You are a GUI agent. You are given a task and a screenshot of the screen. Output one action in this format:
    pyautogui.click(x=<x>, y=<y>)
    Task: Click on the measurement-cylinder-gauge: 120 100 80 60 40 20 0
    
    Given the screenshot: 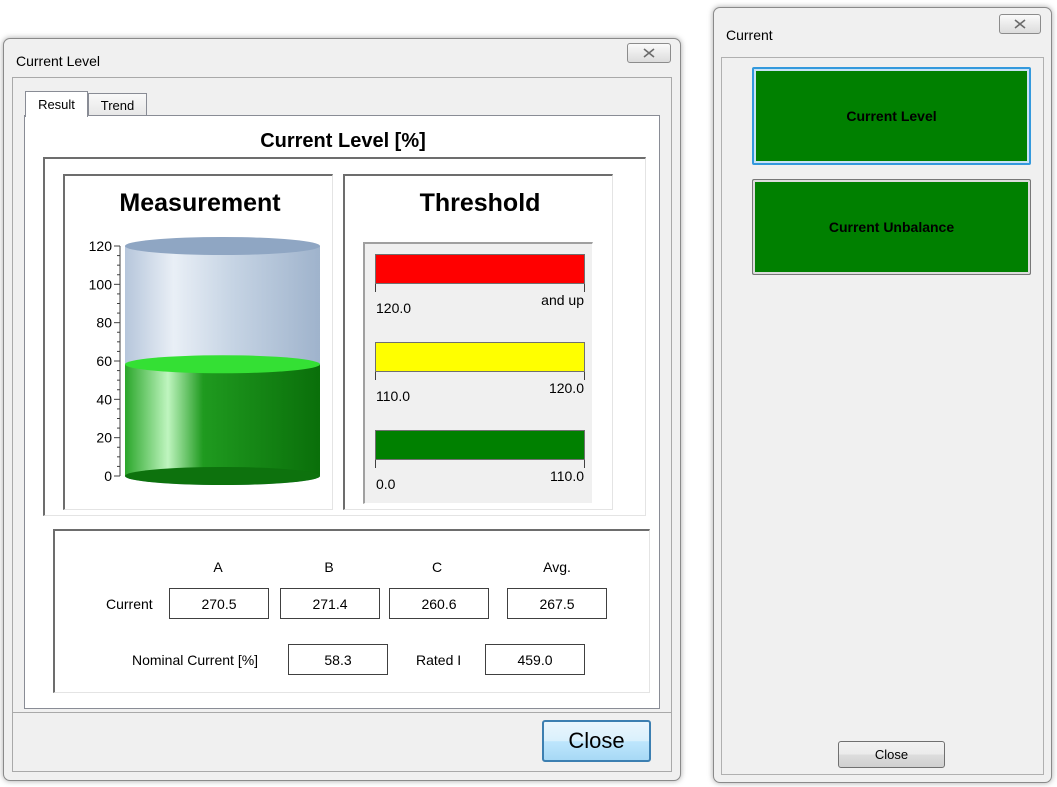 What is the action you would take?
    pyautogui.click(x=204, y=361)
    